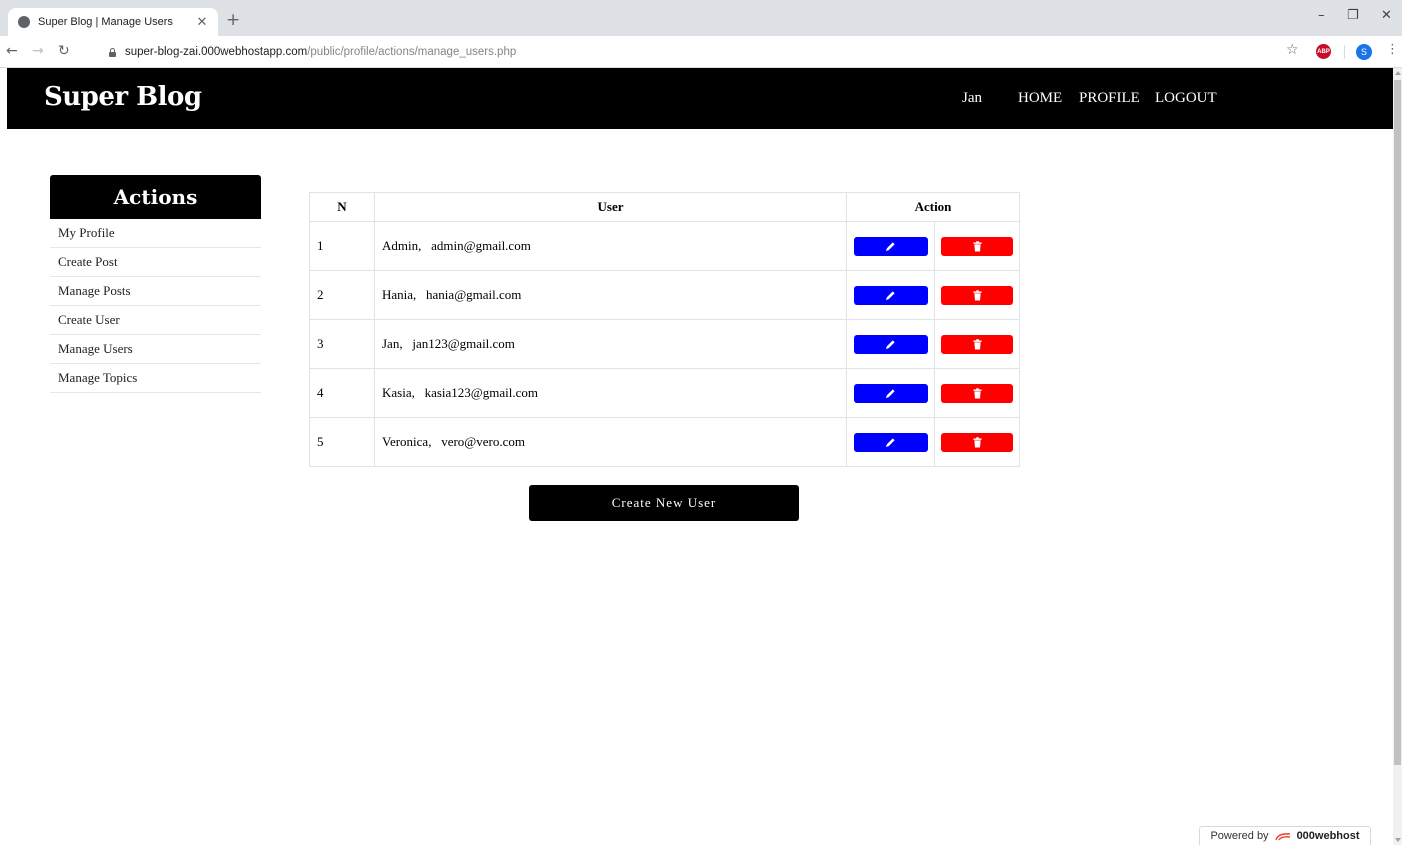 The image size is (1402, 845). I want to click on nav-profile: PROFILE, so click(1109, 98).